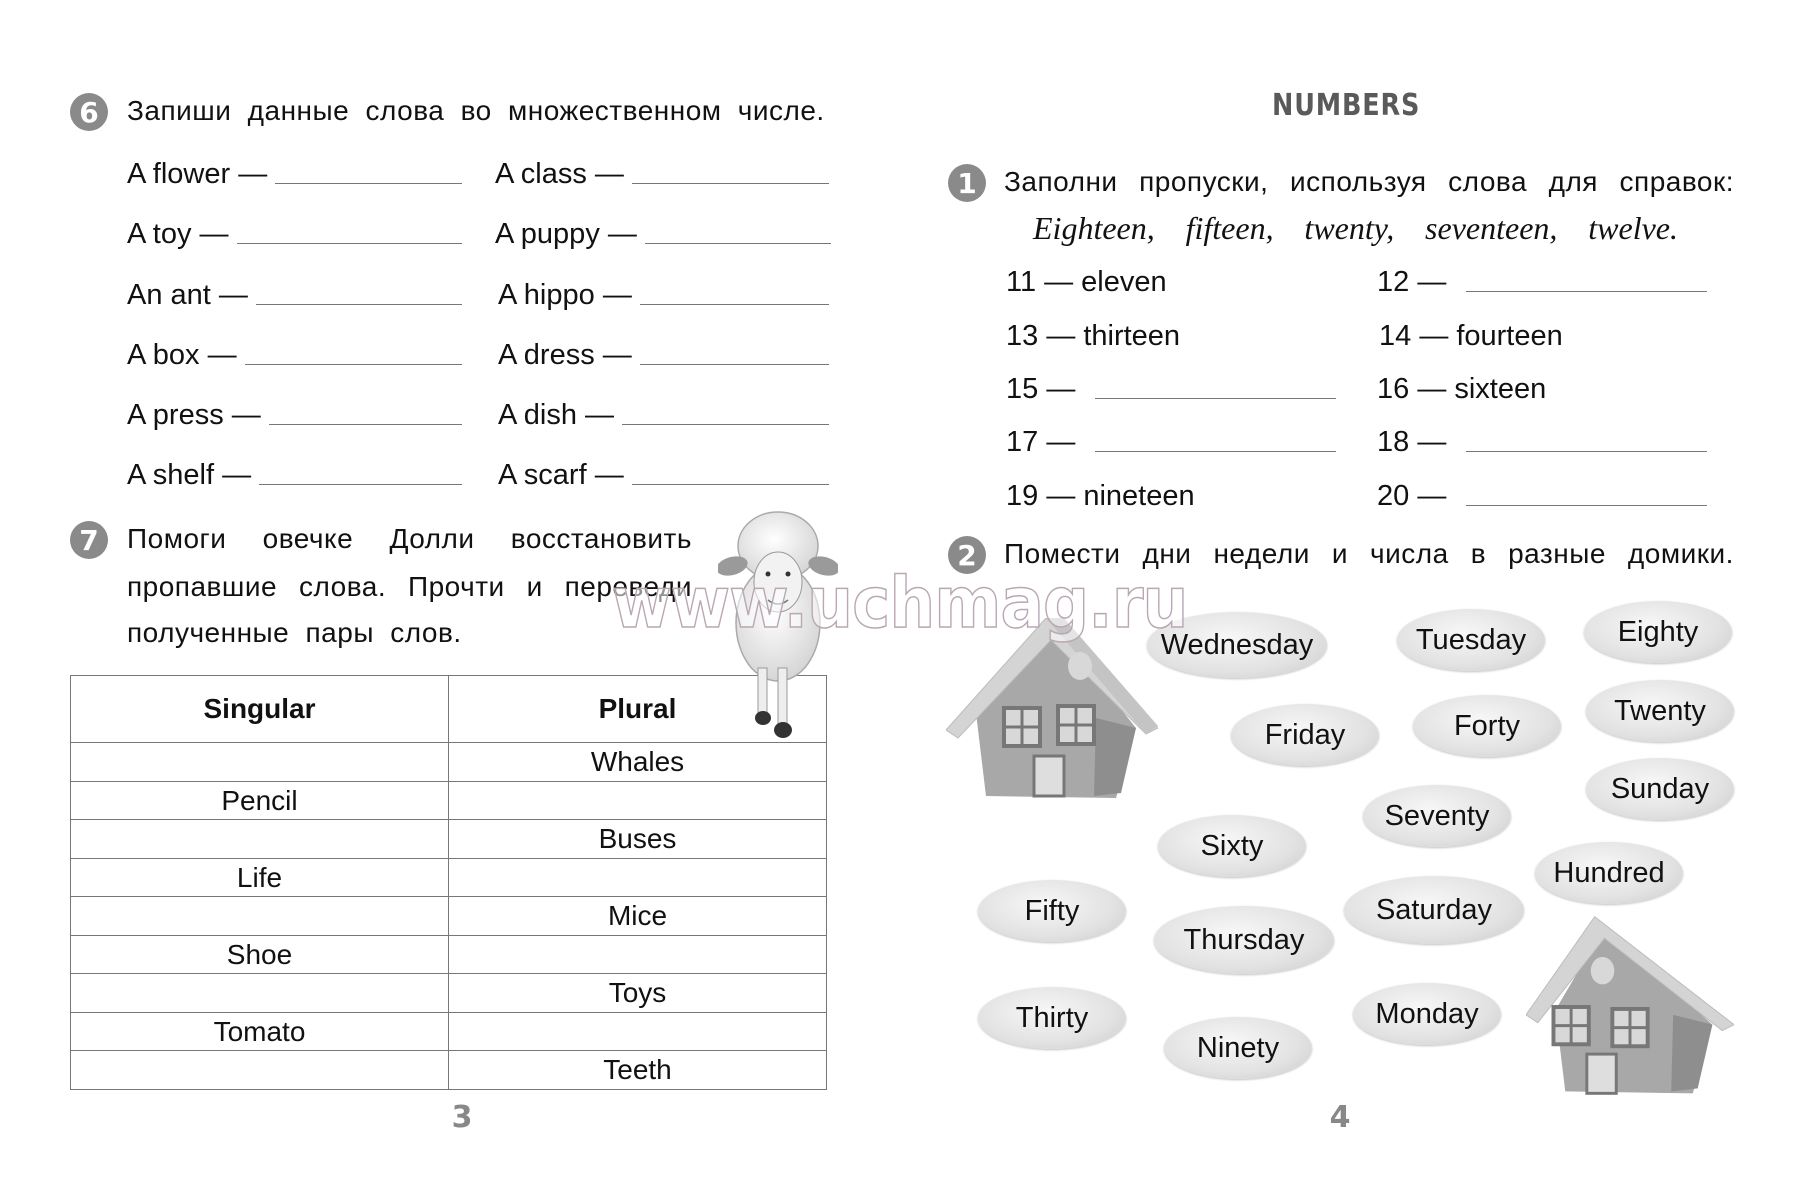  Describe the element at coordinates (1052, 911) in the screenshot. I see `word-bubble-fifty: Fifty` at that location.